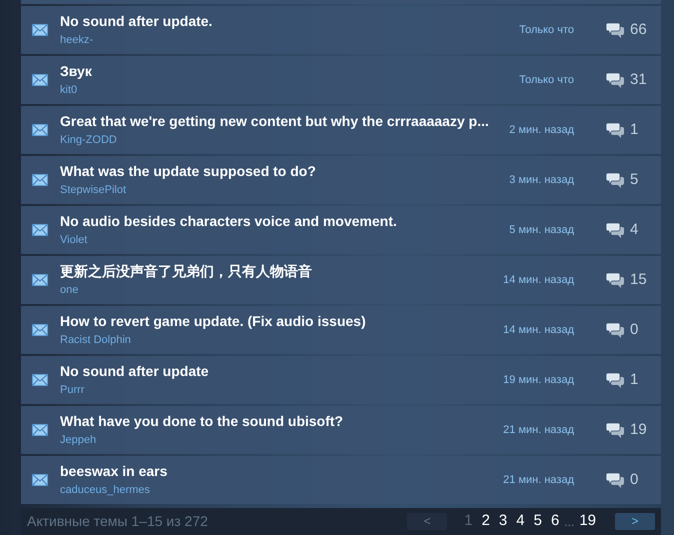 The image size is (674, 535). What do you see at coordinates (282, 421) in the screenshot?
I see `topic-title: What have you done to the sound ubisoft?` at bounding box center [282, 421].